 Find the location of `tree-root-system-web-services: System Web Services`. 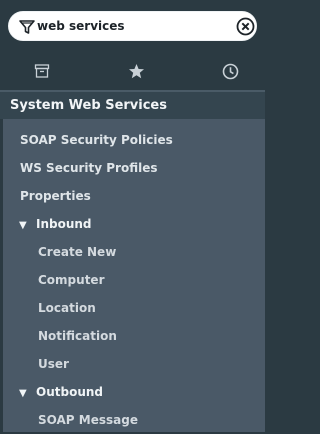

tree-root-system-web-services: System Web Services is located at coordinates (132, 105).